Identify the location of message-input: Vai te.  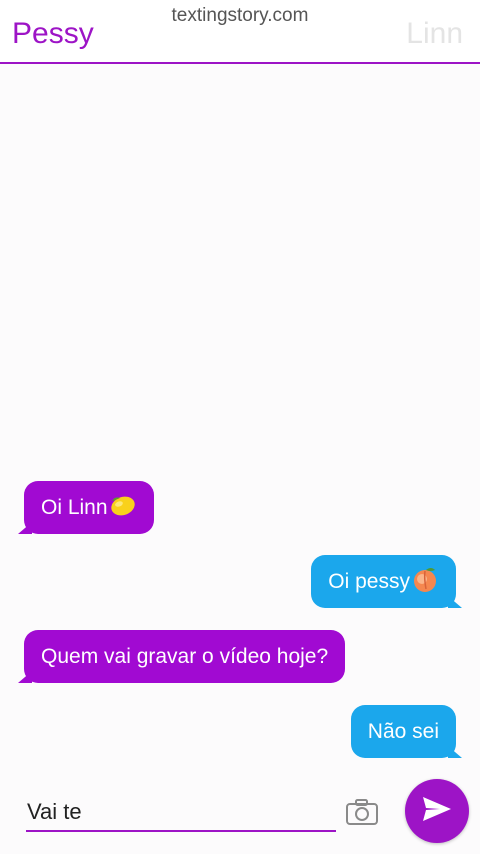
(54, 812).